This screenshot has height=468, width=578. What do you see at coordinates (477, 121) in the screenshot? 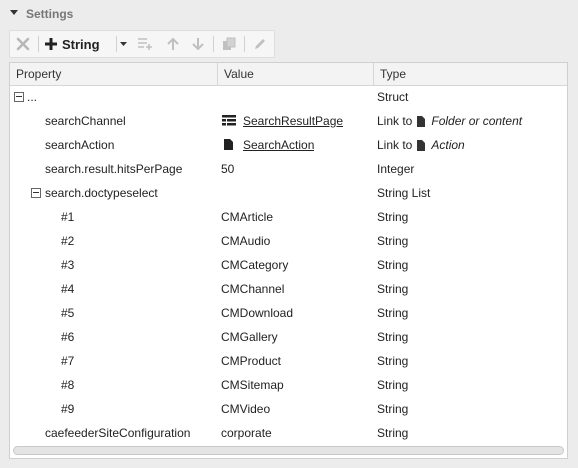
I see `link-target-type: Folder or content` at bounding box center [477, 121].